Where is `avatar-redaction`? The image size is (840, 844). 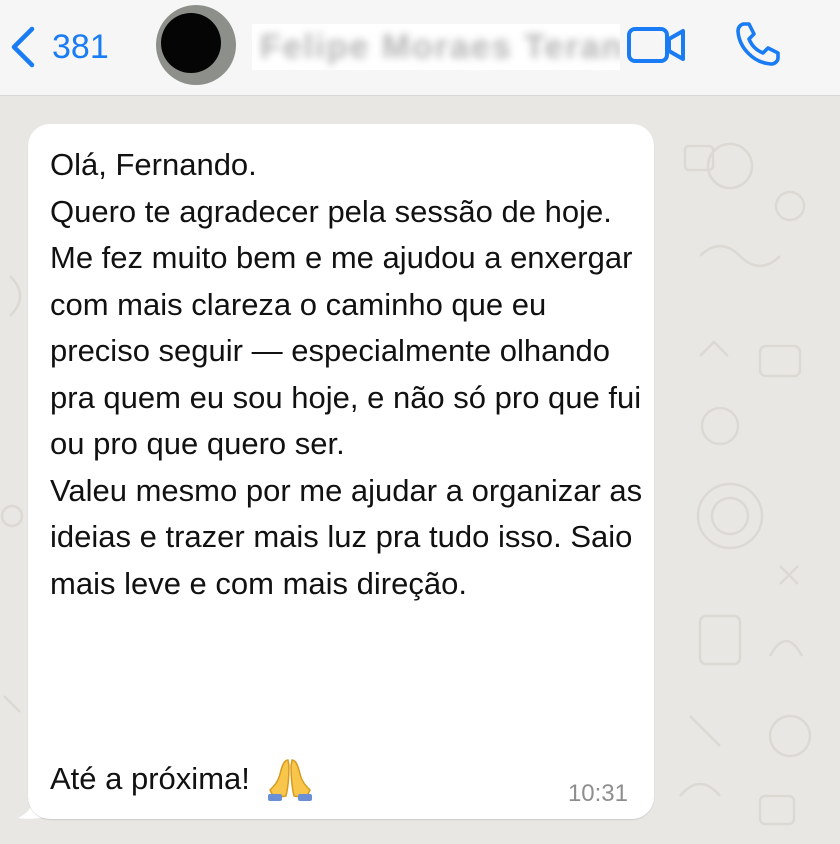
avatar-redaction is located at coordinates (191, 43).